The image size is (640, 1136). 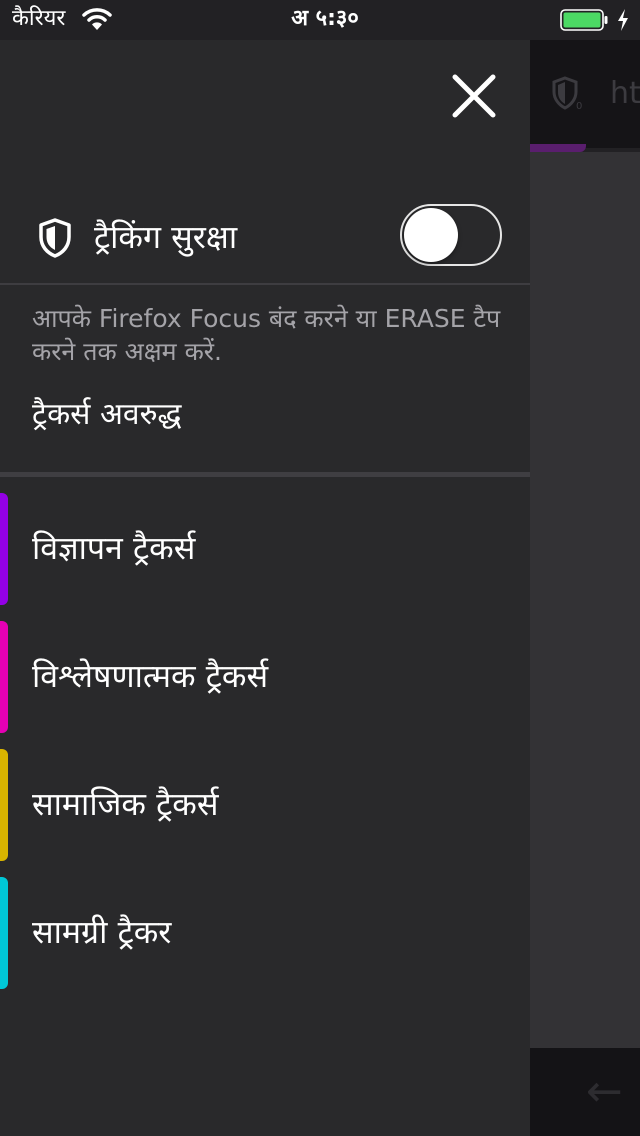 I want to click on background-page-content, so click(x=585, y=600).